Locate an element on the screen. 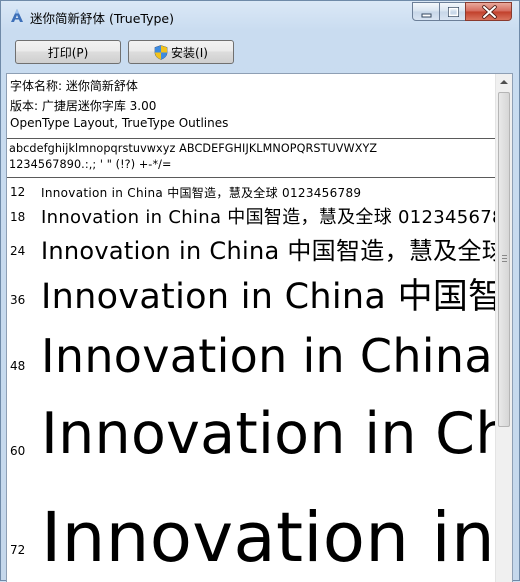  window-title: 迷你简新舒体 (TrueType) is located at coordinates (102, 18).